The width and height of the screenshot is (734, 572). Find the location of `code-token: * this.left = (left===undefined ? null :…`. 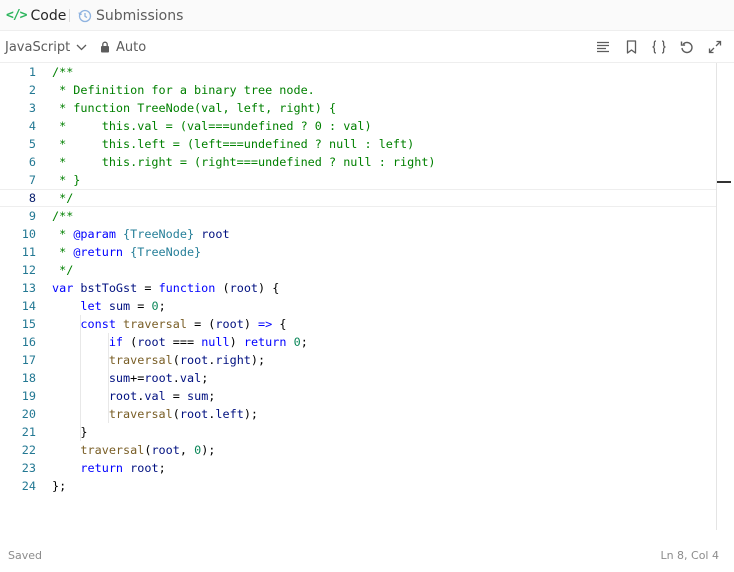

code-token: * this.left = (left===undefined ? null :… is located at coordinates (233, 144).